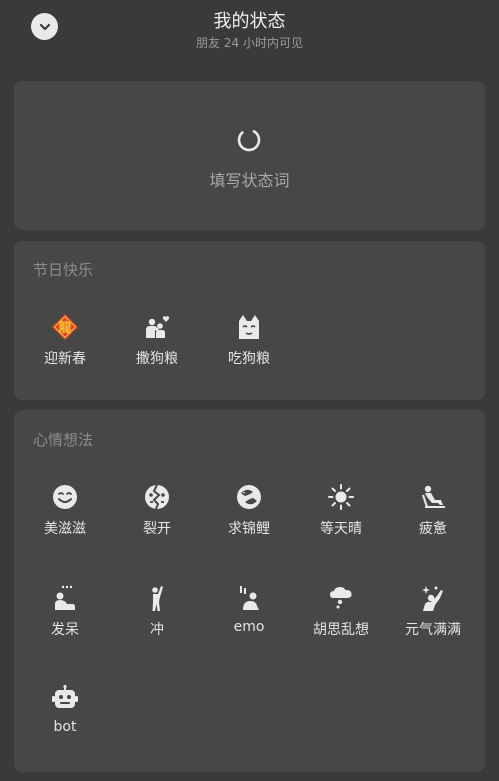 The width and height of the screenshot is (499, 781). What do you see at coordinates (249, 140) in the screenshot?
I see `loading-spinner-icon` at bounding box center [249, 140].